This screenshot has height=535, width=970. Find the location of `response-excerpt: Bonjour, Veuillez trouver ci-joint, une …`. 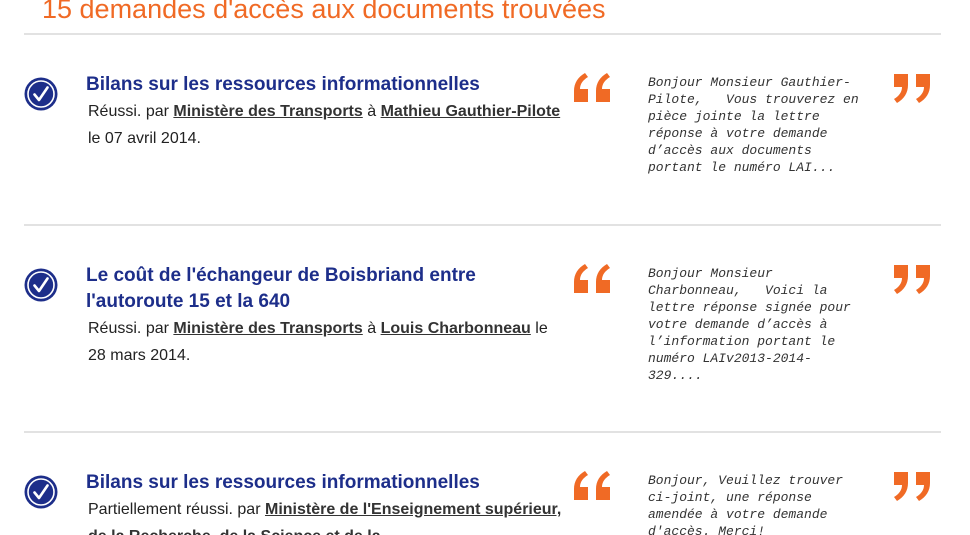

response-excerpt: Bonjour, Veuillez trouver ci-joint, une … is located at coordinates (746, 504).